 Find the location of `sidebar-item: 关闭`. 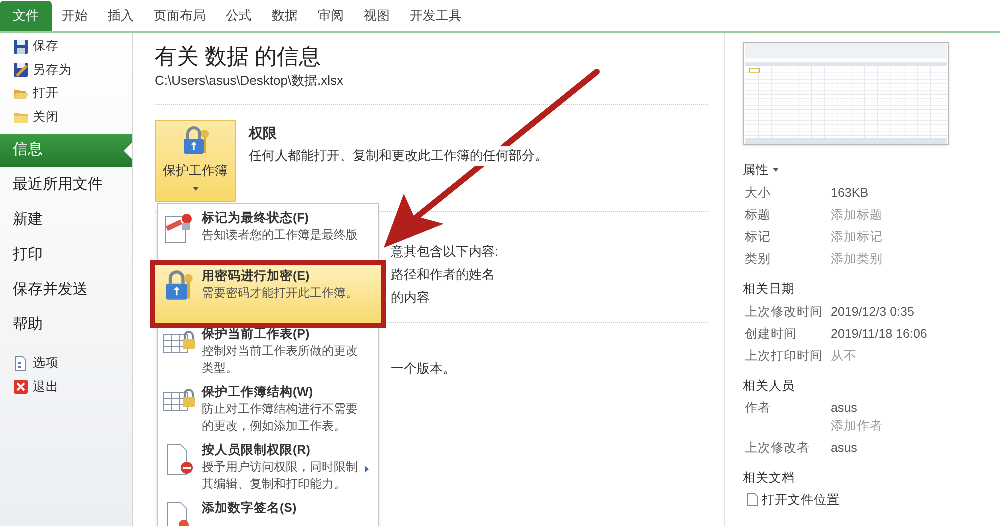

sidebar-item: 关闭 is located at coordinates (66, 117).